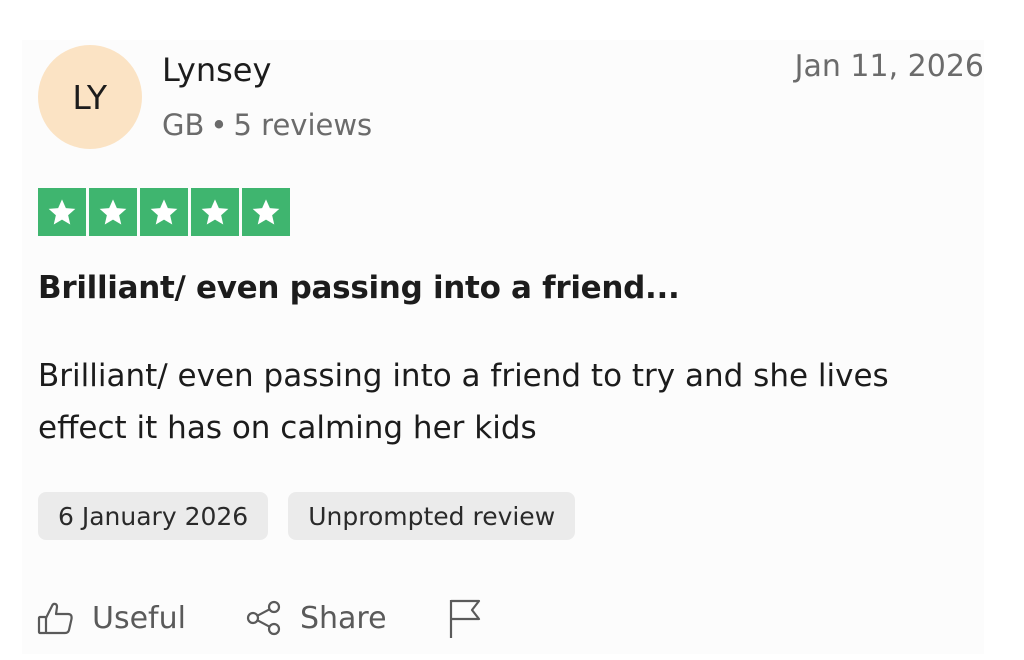  I want to click on review-date: Jan 11, 2026, so click(889, 66).